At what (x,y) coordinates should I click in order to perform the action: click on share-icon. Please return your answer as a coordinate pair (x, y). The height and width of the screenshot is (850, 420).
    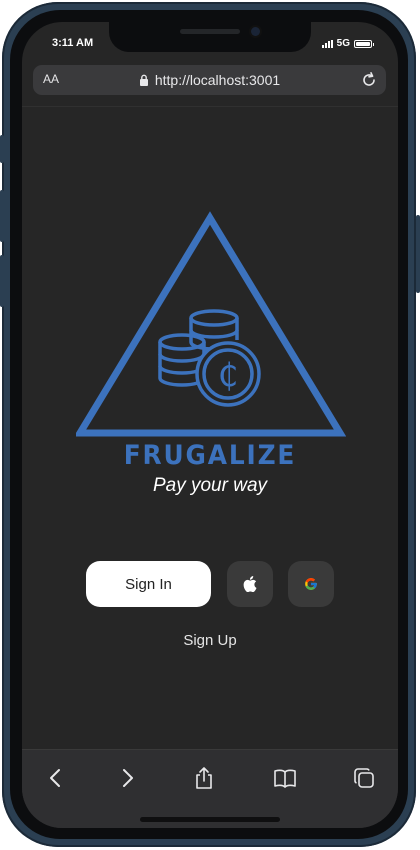
    Looking at the image, I should click on (204, 778).